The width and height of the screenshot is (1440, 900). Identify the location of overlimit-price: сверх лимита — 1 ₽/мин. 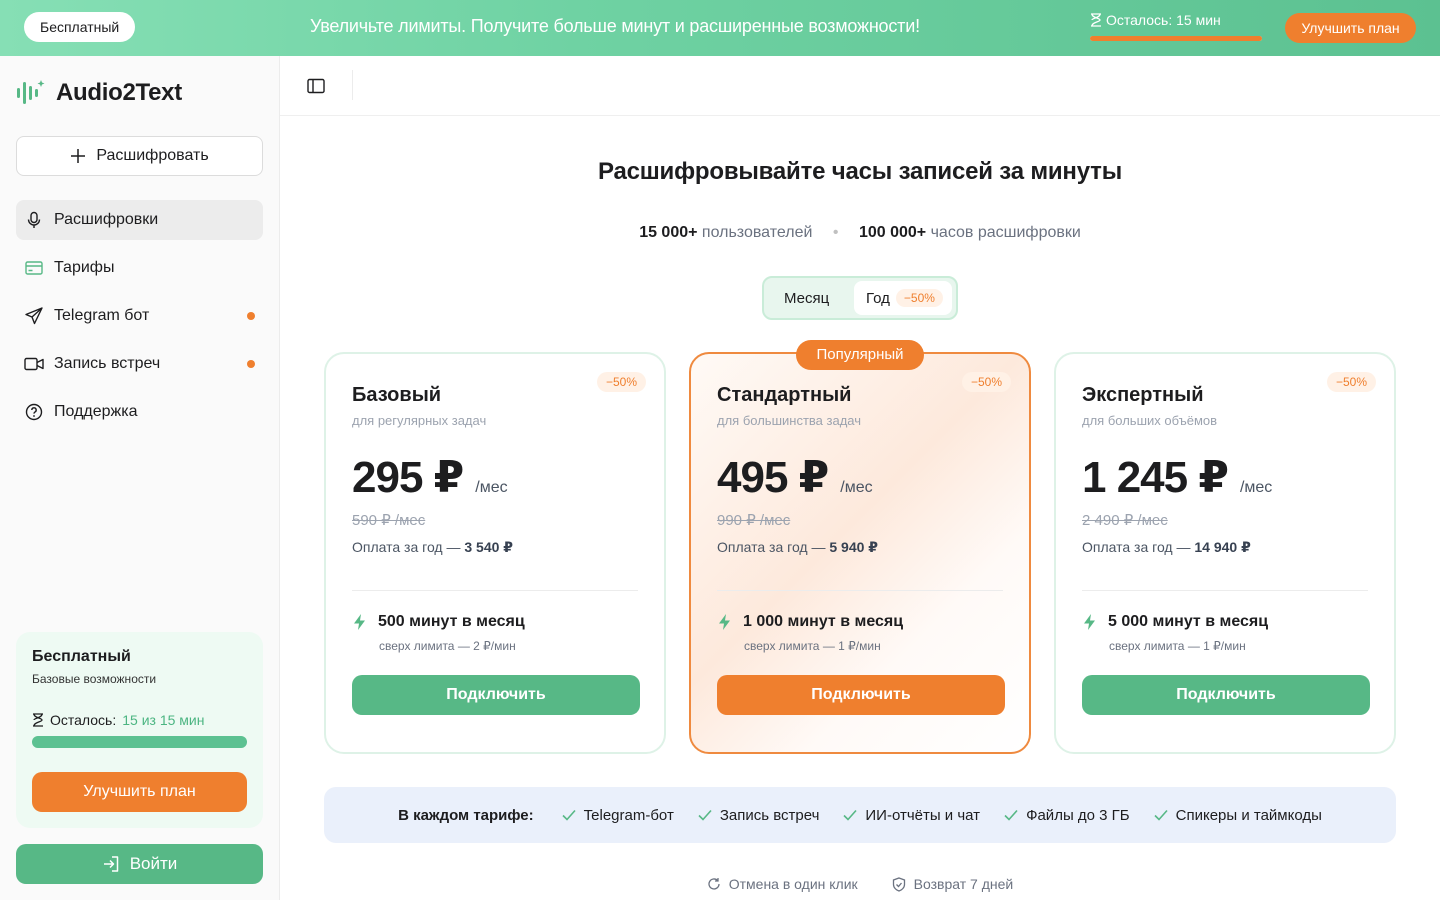
(812, 646).